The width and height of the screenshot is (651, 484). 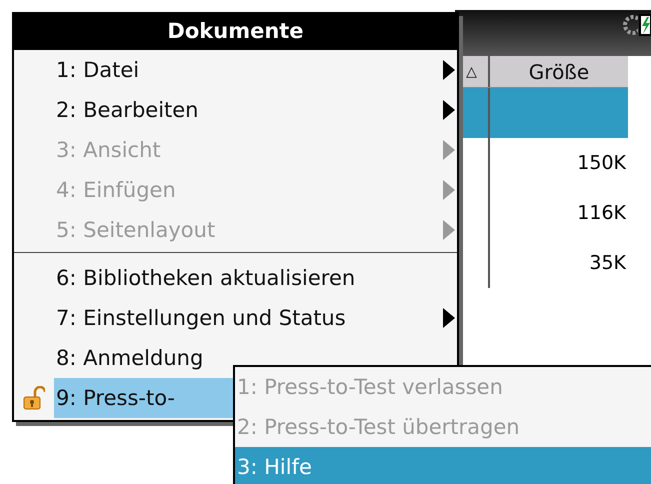 What do you see at coordinates (559, 72) in the screenshot?
I see `column-header: Größe` at bounding box center [559, 72].